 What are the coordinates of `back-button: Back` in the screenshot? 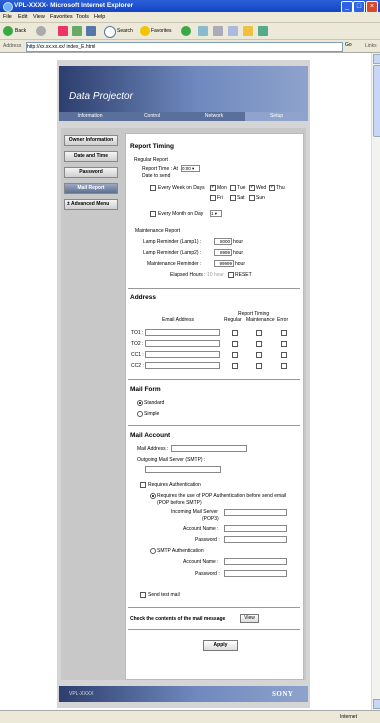 It's located at (20, 31).